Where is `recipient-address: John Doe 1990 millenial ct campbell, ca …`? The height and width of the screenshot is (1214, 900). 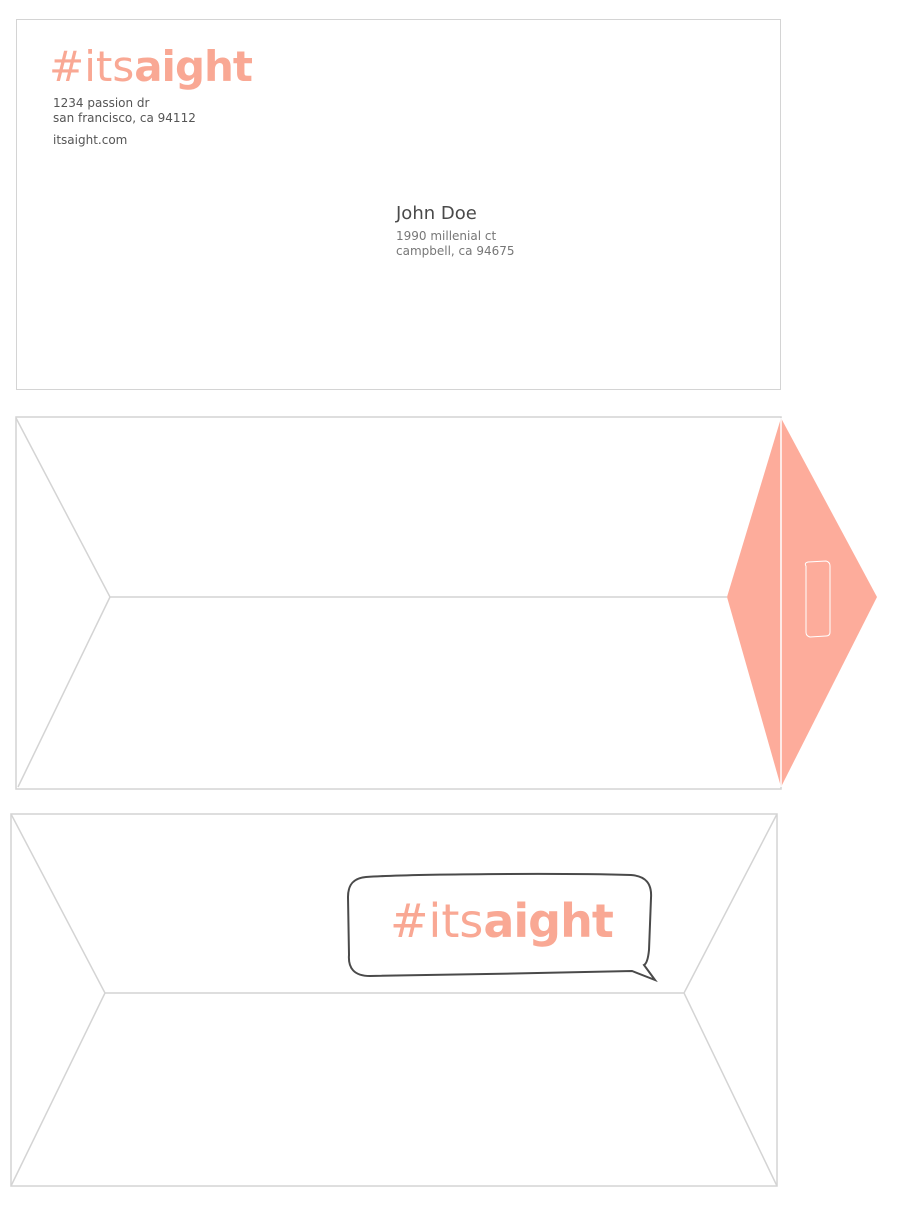
recipient-address: John Doe 1990 millenial ct campbell, ca … is located at coordinates (455, 231).